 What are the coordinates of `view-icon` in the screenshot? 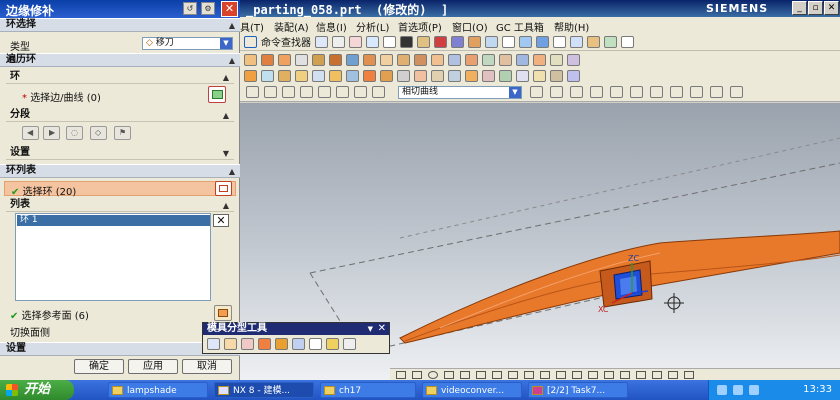 It's located at (321, 41).